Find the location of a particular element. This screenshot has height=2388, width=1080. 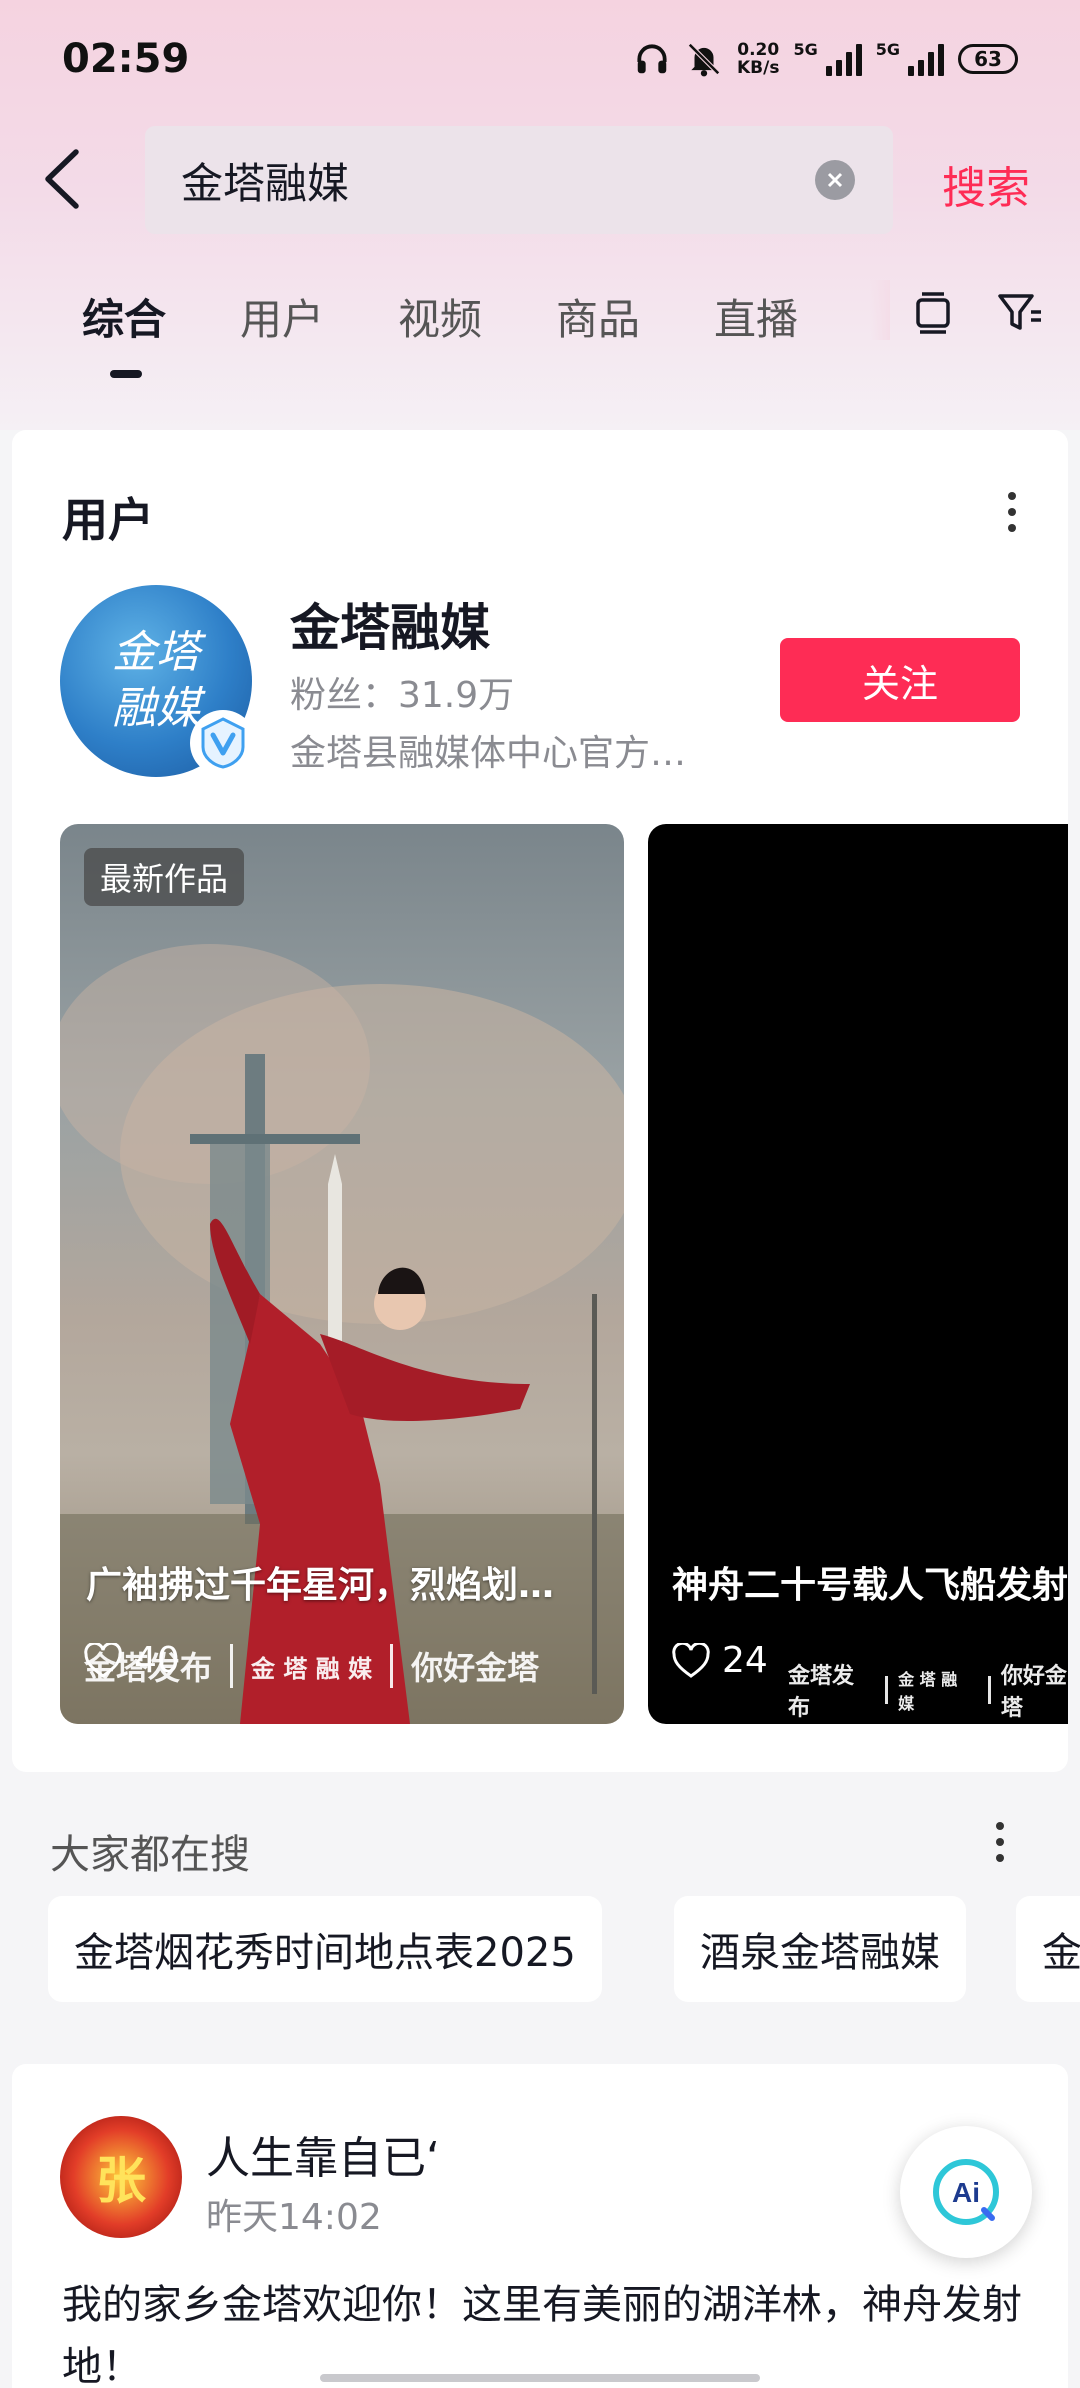

headphones-icon is located at coordinates (652, 59).